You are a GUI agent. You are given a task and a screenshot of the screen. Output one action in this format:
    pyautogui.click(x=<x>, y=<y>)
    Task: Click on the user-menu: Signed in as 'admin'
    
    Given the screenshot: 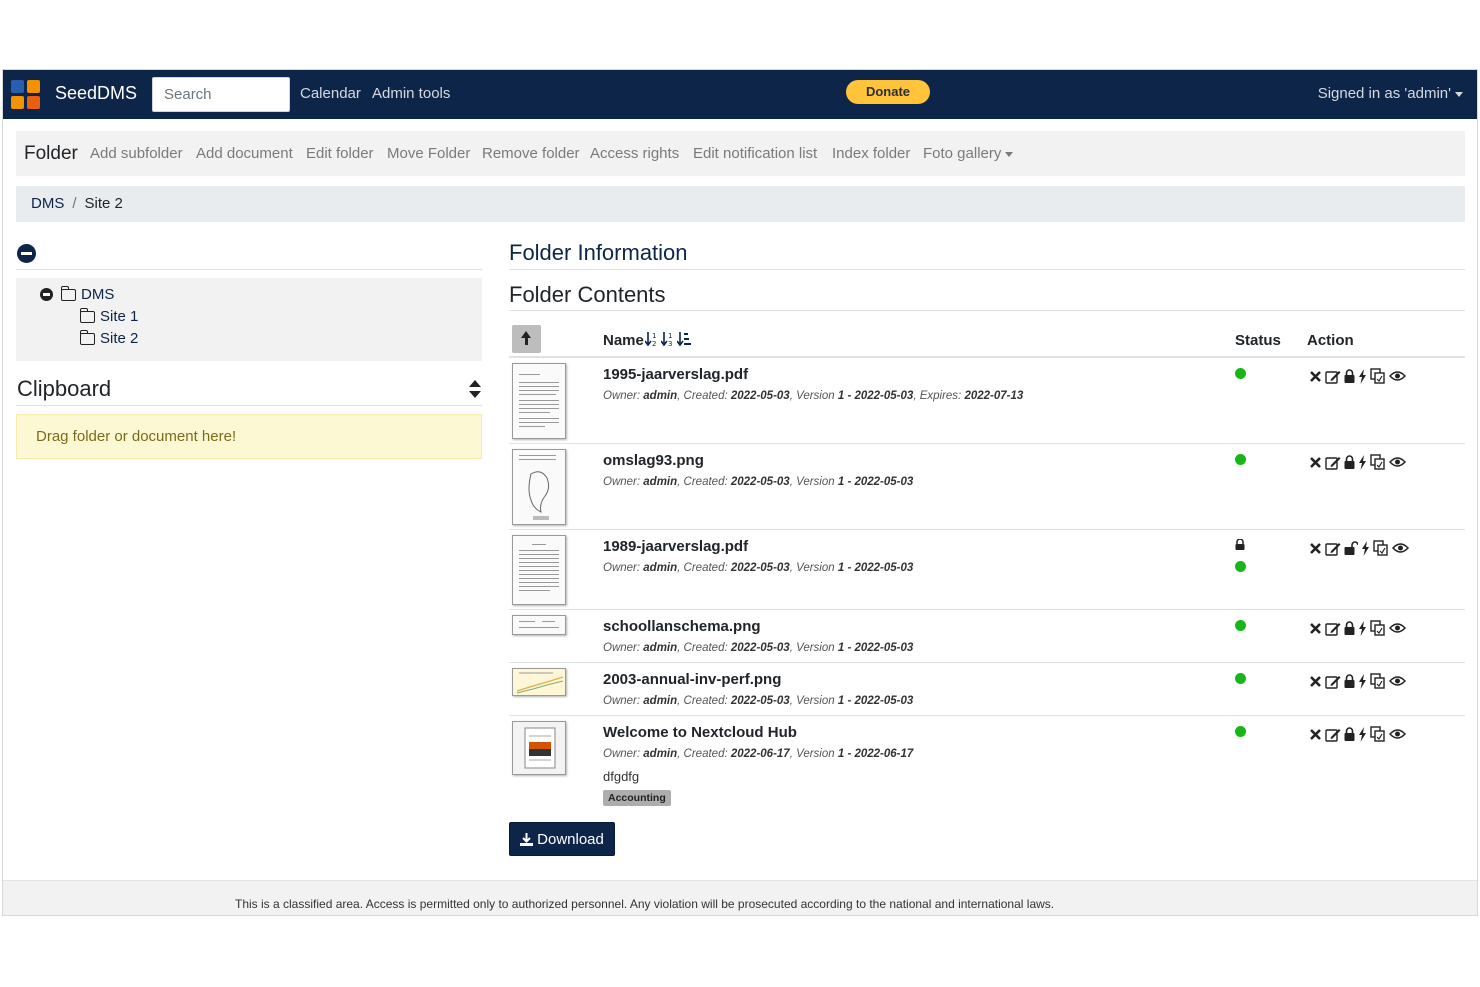 What is the action you would take?
    pyautogui.click(x=1390, y=93)
    